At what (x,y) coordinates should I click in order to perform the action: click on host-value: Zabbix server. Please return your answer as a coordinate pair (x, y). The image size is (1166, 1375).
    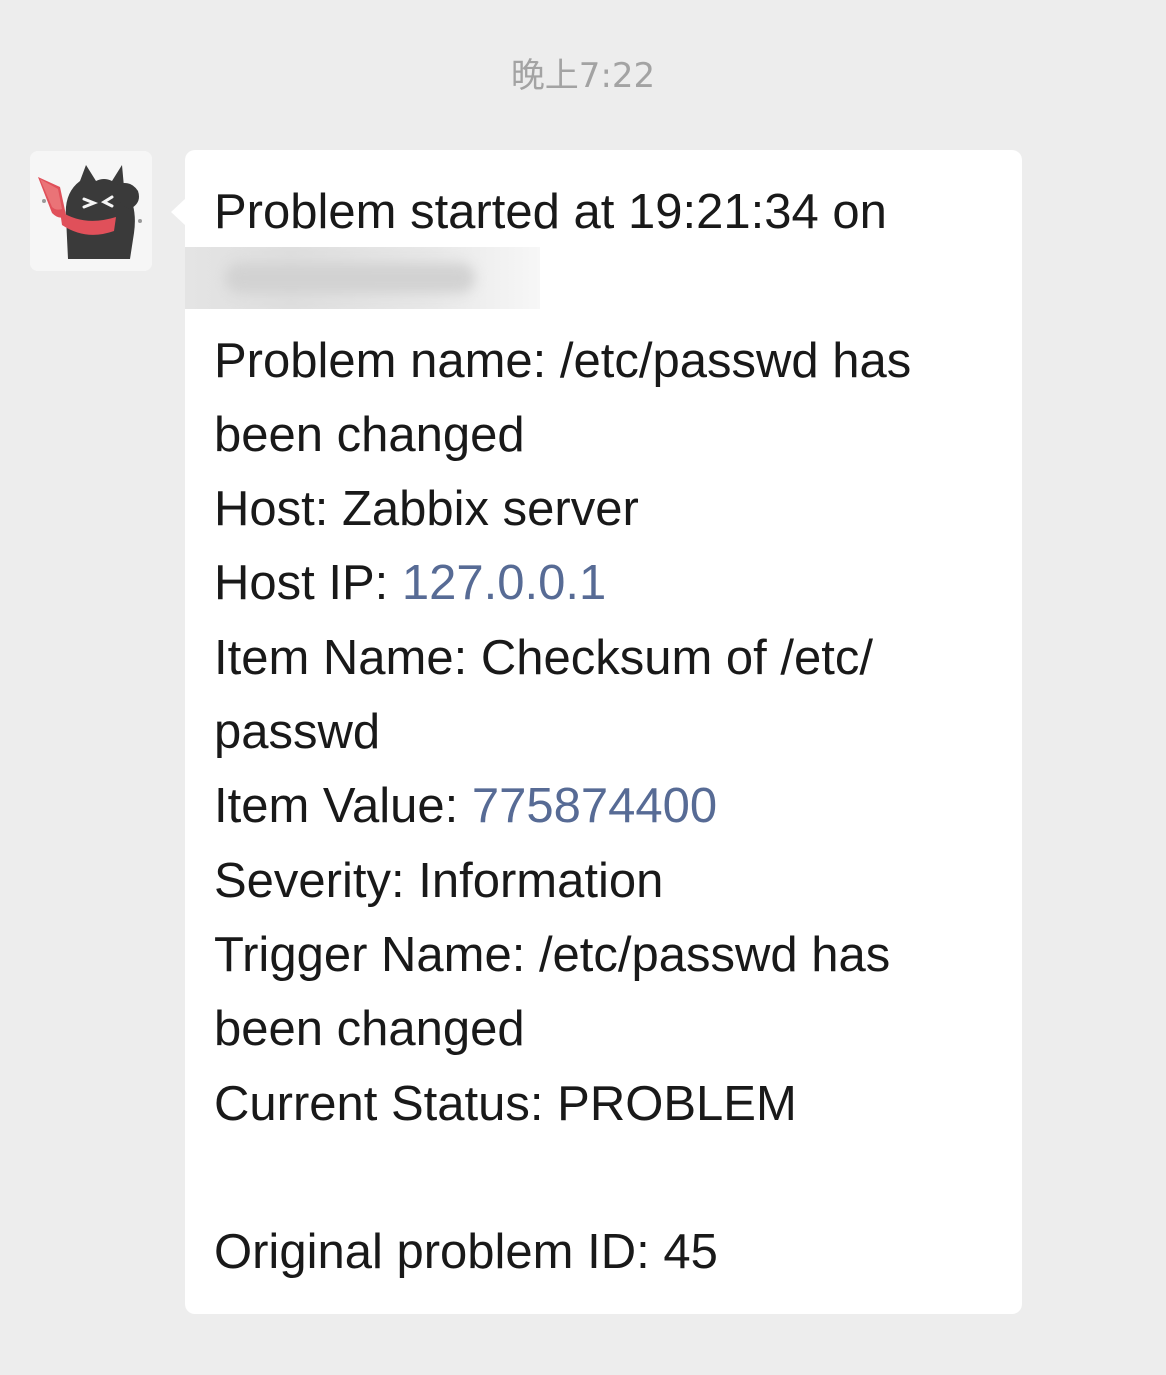
    Looking at the image, I should click on (490, 509).